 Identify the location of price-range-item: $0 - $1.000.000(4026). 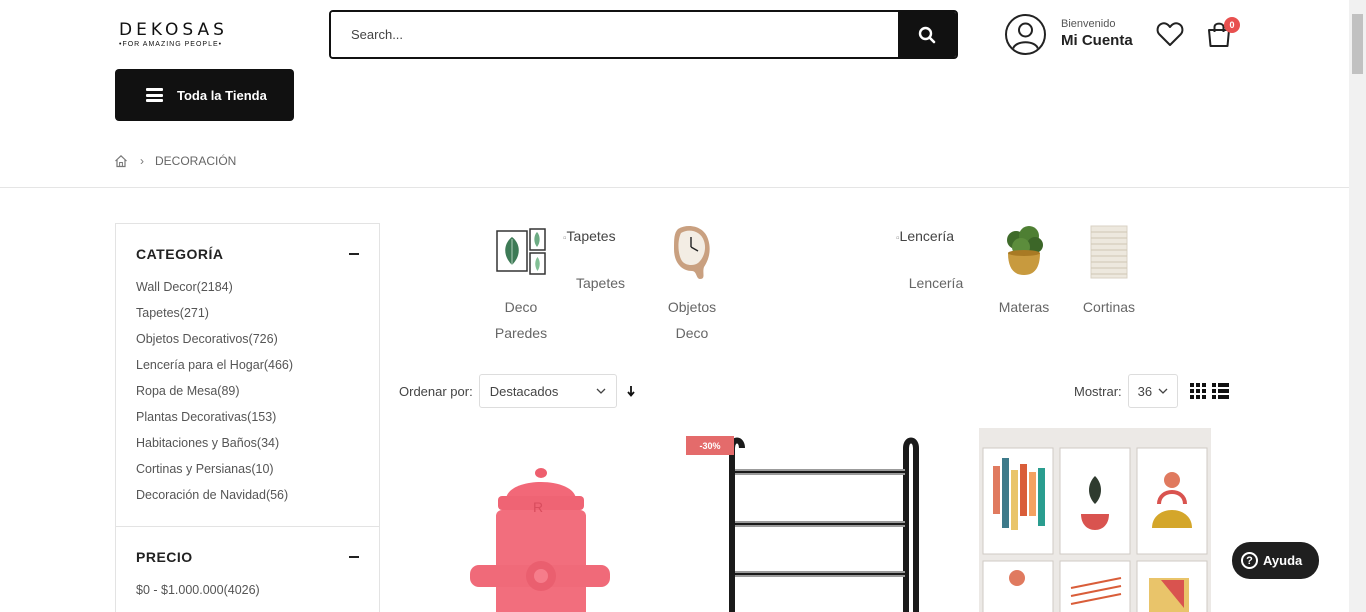
(247, 590).